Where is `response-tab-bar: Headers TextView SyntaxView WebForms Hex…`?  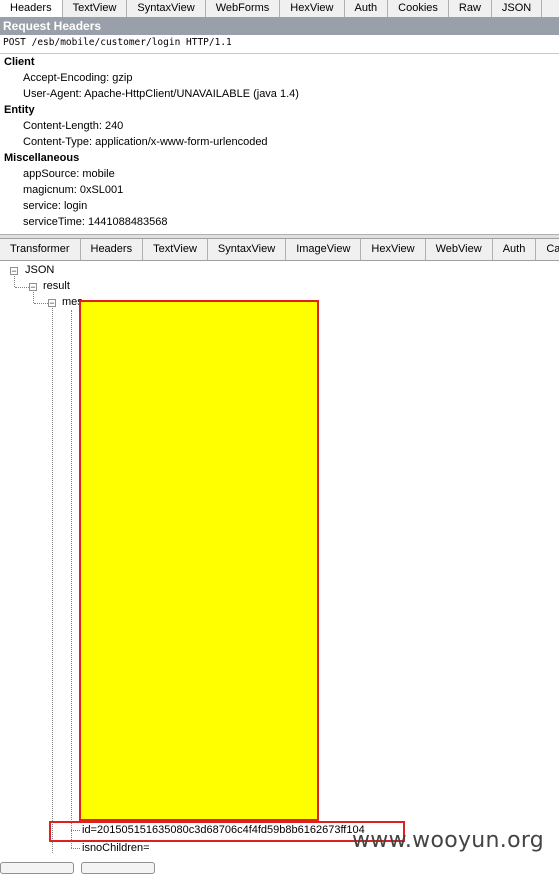
response-tab-bar: Headers TextView SyntaxView WebForms Hex… is located at coordinates (279, 9).